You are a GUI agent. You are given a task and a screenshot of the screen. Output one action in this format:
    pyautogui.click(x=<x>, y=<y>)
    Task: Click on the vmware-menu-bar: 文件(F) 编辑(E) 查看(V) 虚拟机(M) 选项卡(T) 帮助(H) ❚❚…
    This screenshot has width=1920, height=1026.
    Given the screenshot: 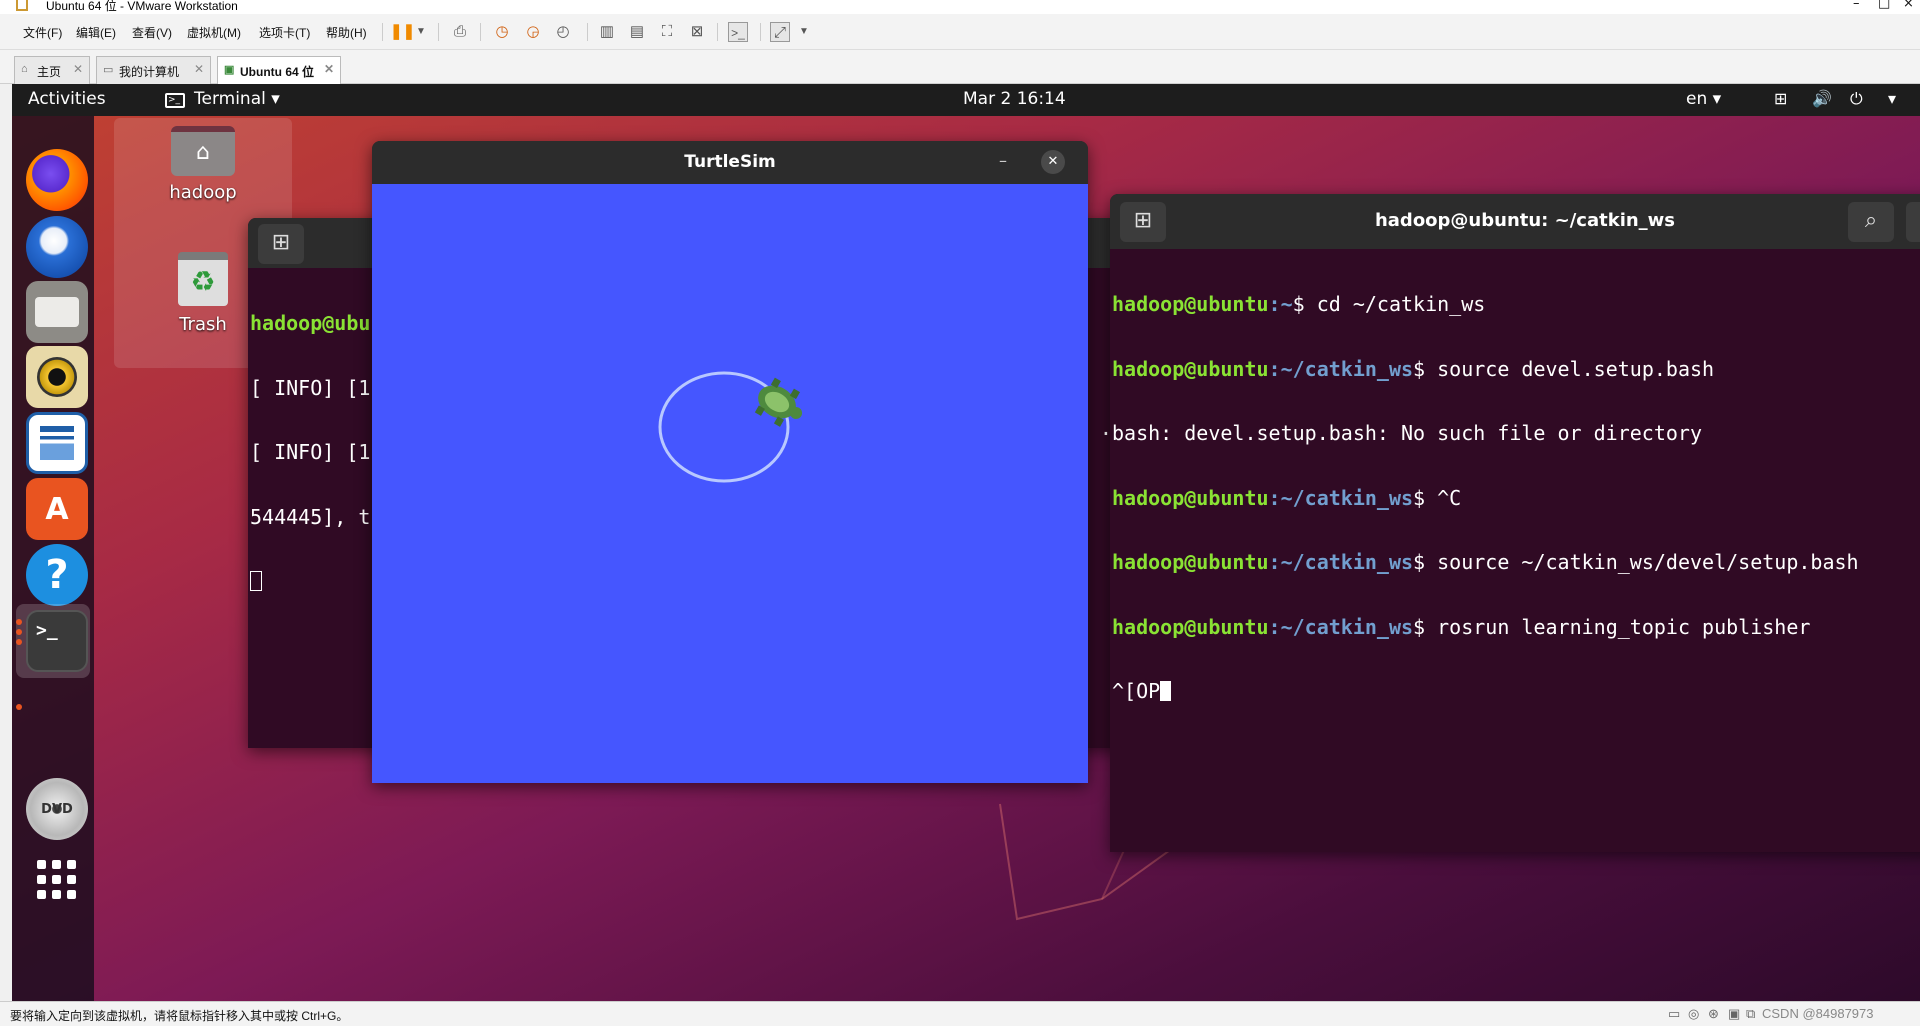 What is the action you would take?
    pyautogui.click(x=960, y=32)
    